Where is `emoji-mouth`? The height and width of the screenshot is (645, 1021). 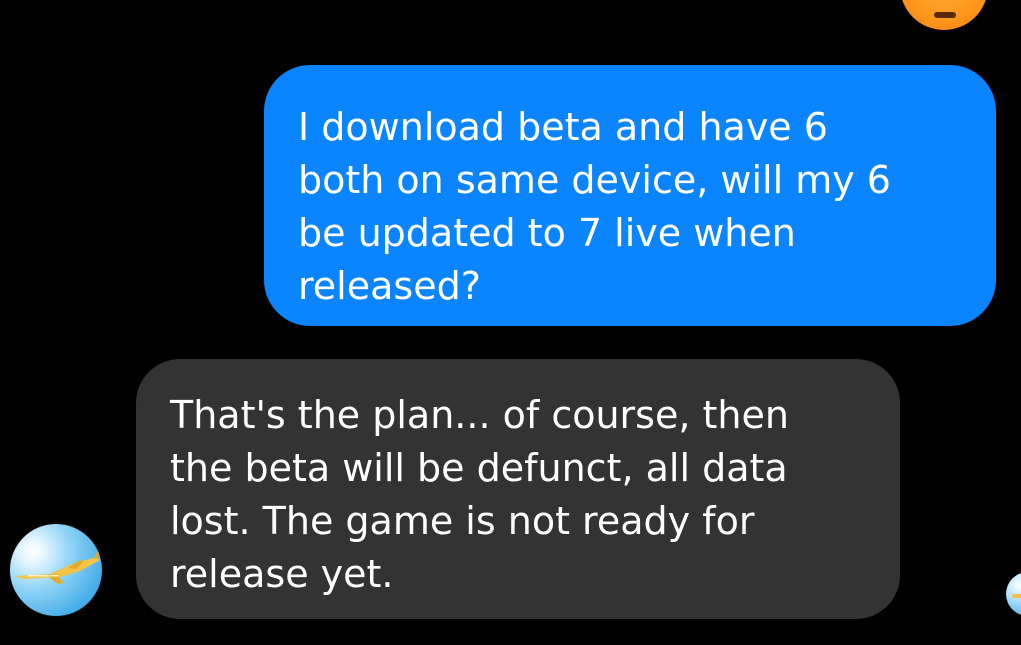 emoji-mouth is located at coordinates (945, 15).